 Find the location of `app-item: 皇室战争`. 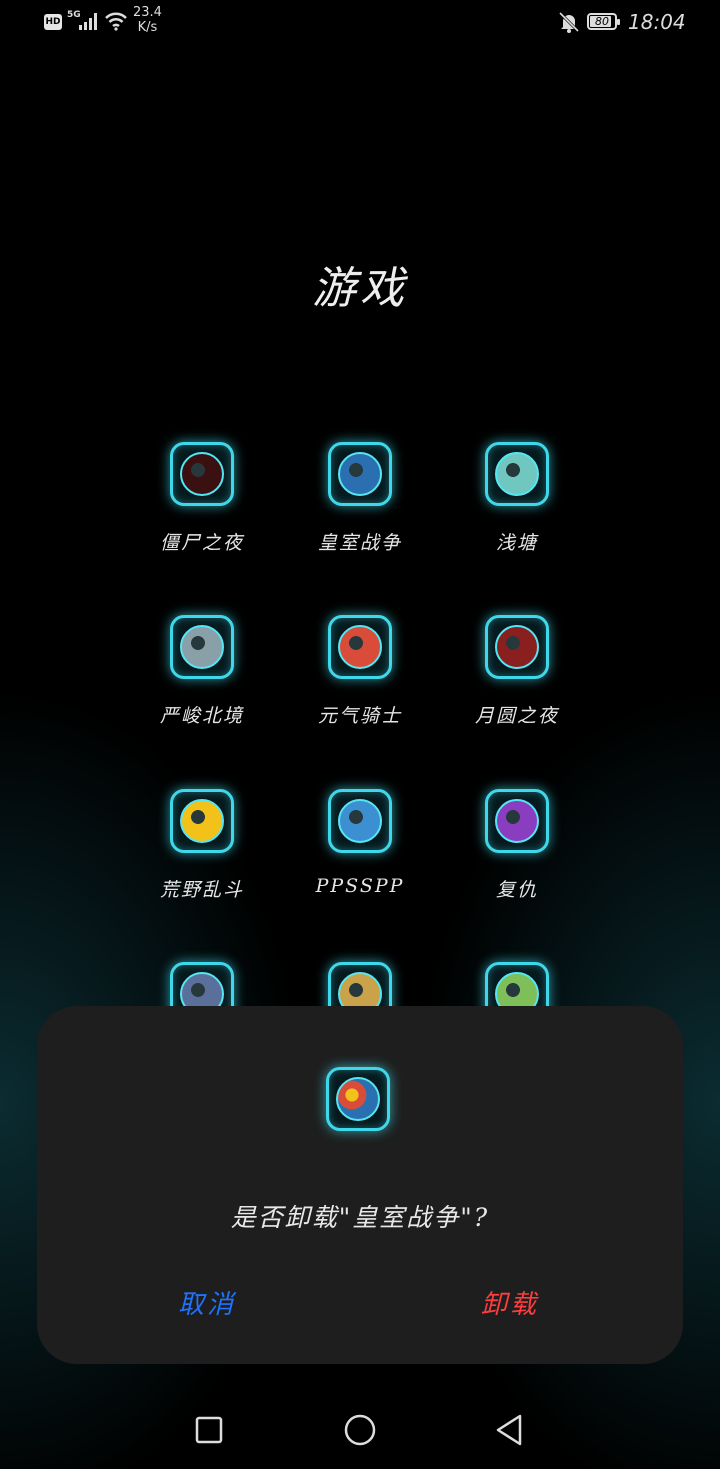

app-item: 皇室战争 is located at coordinates (360, 498).